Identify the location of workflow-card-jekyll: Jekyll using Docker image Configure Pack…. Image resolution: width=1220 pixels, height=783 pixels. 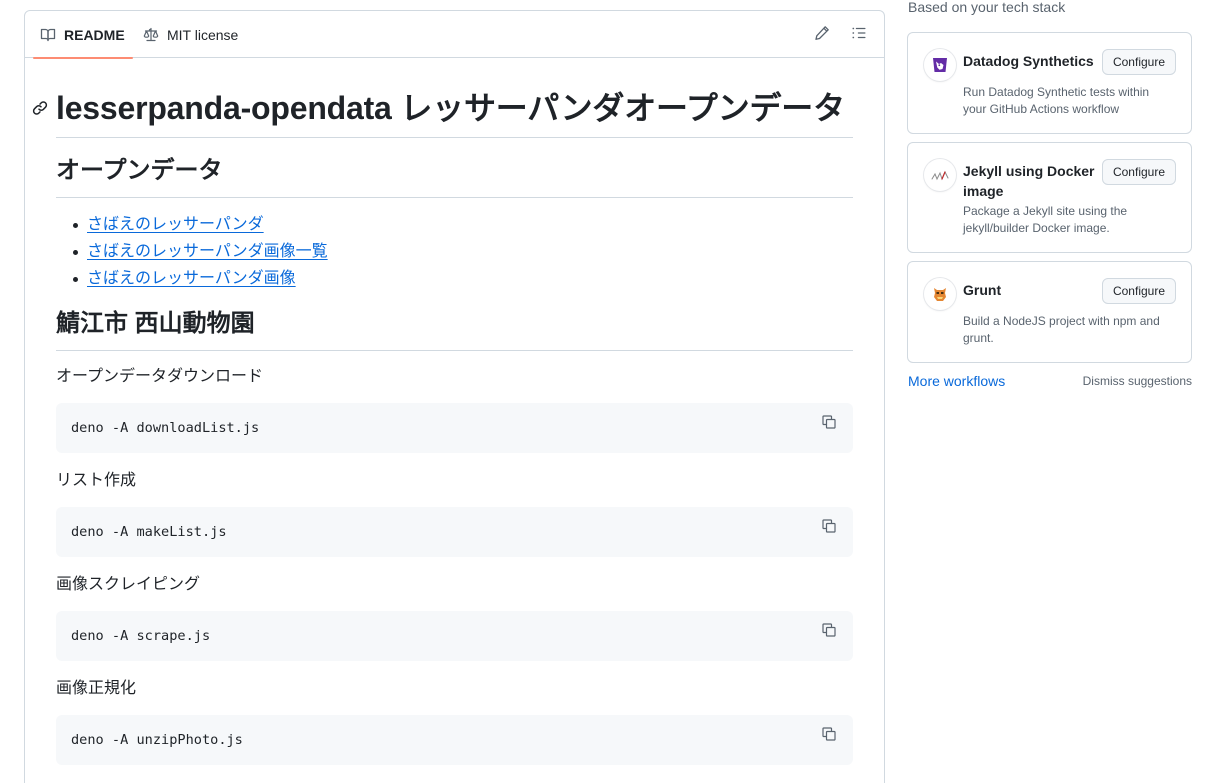
(1049, 197).